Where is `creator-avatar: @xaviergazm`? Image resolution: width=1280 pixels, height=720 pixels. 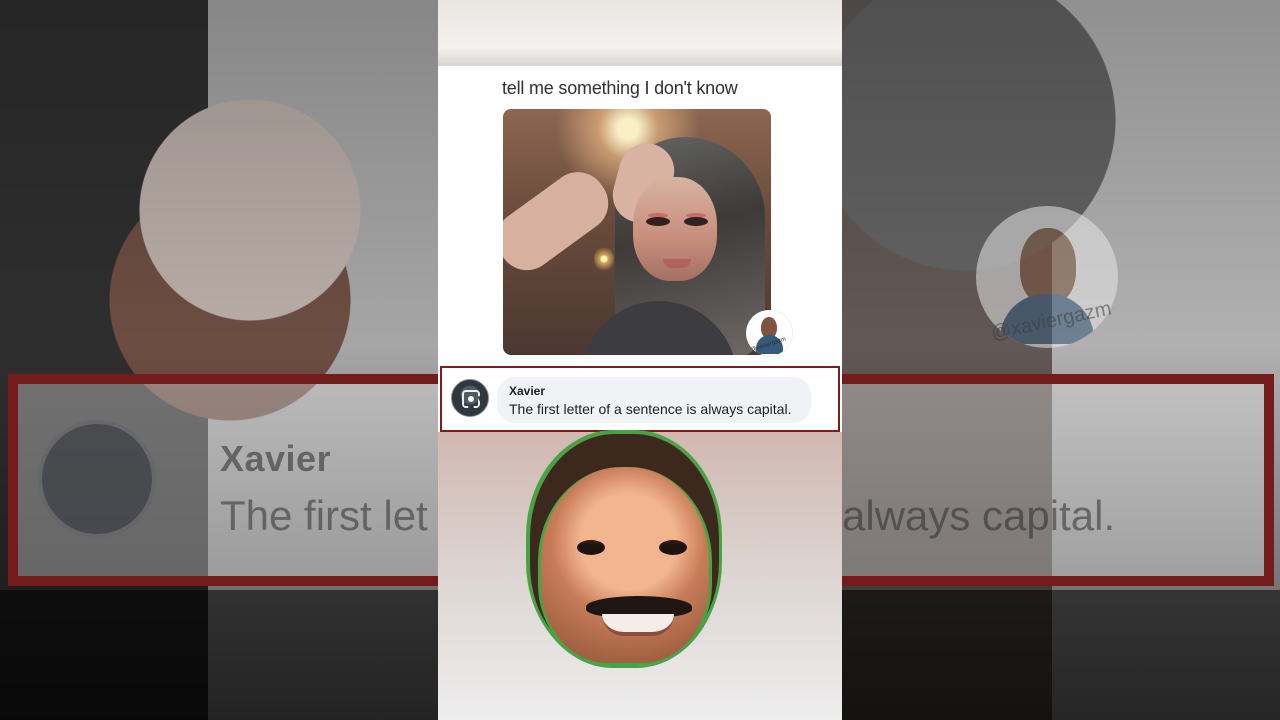
creator-avatar: @xaviergazm is located at coordinates (769, 333).